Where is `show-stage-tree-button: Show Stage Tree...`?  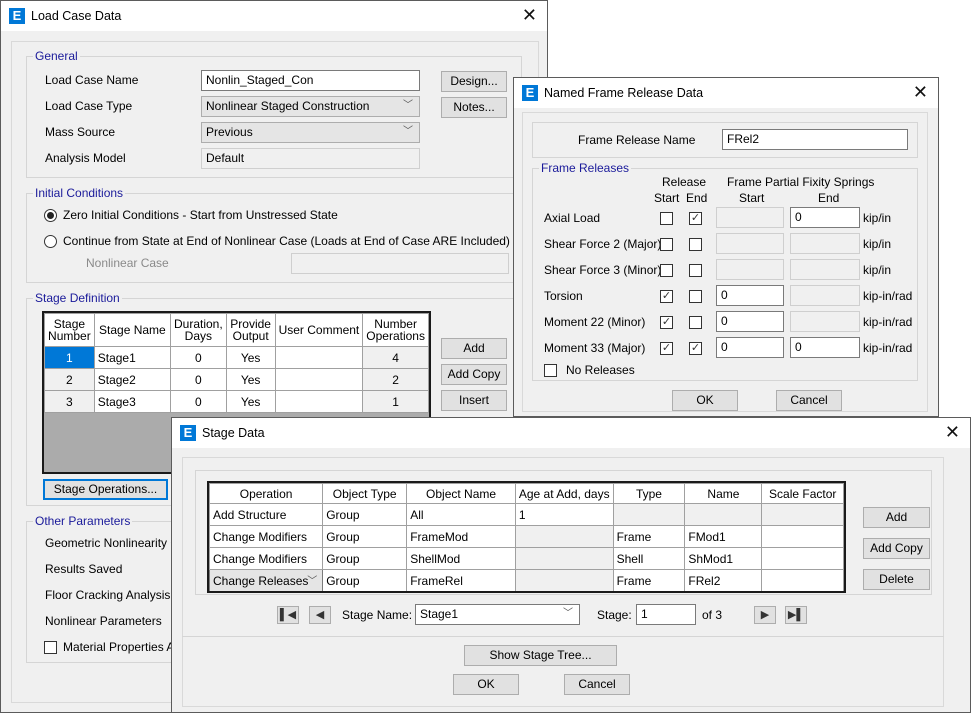
show-stage-tree-button: Show Stage Tree... is located at coordinates (540, 655).